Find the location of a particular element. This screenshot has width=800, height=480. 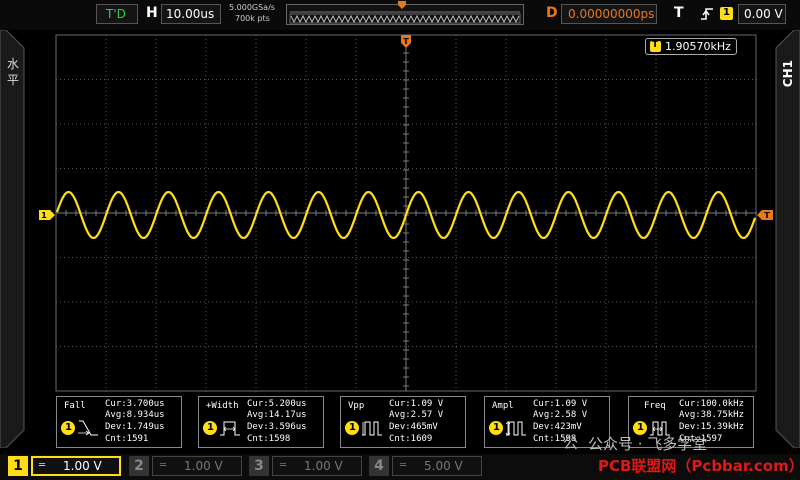

channel-1-coupling-icon: ═ is located at coordinates (42, 465).